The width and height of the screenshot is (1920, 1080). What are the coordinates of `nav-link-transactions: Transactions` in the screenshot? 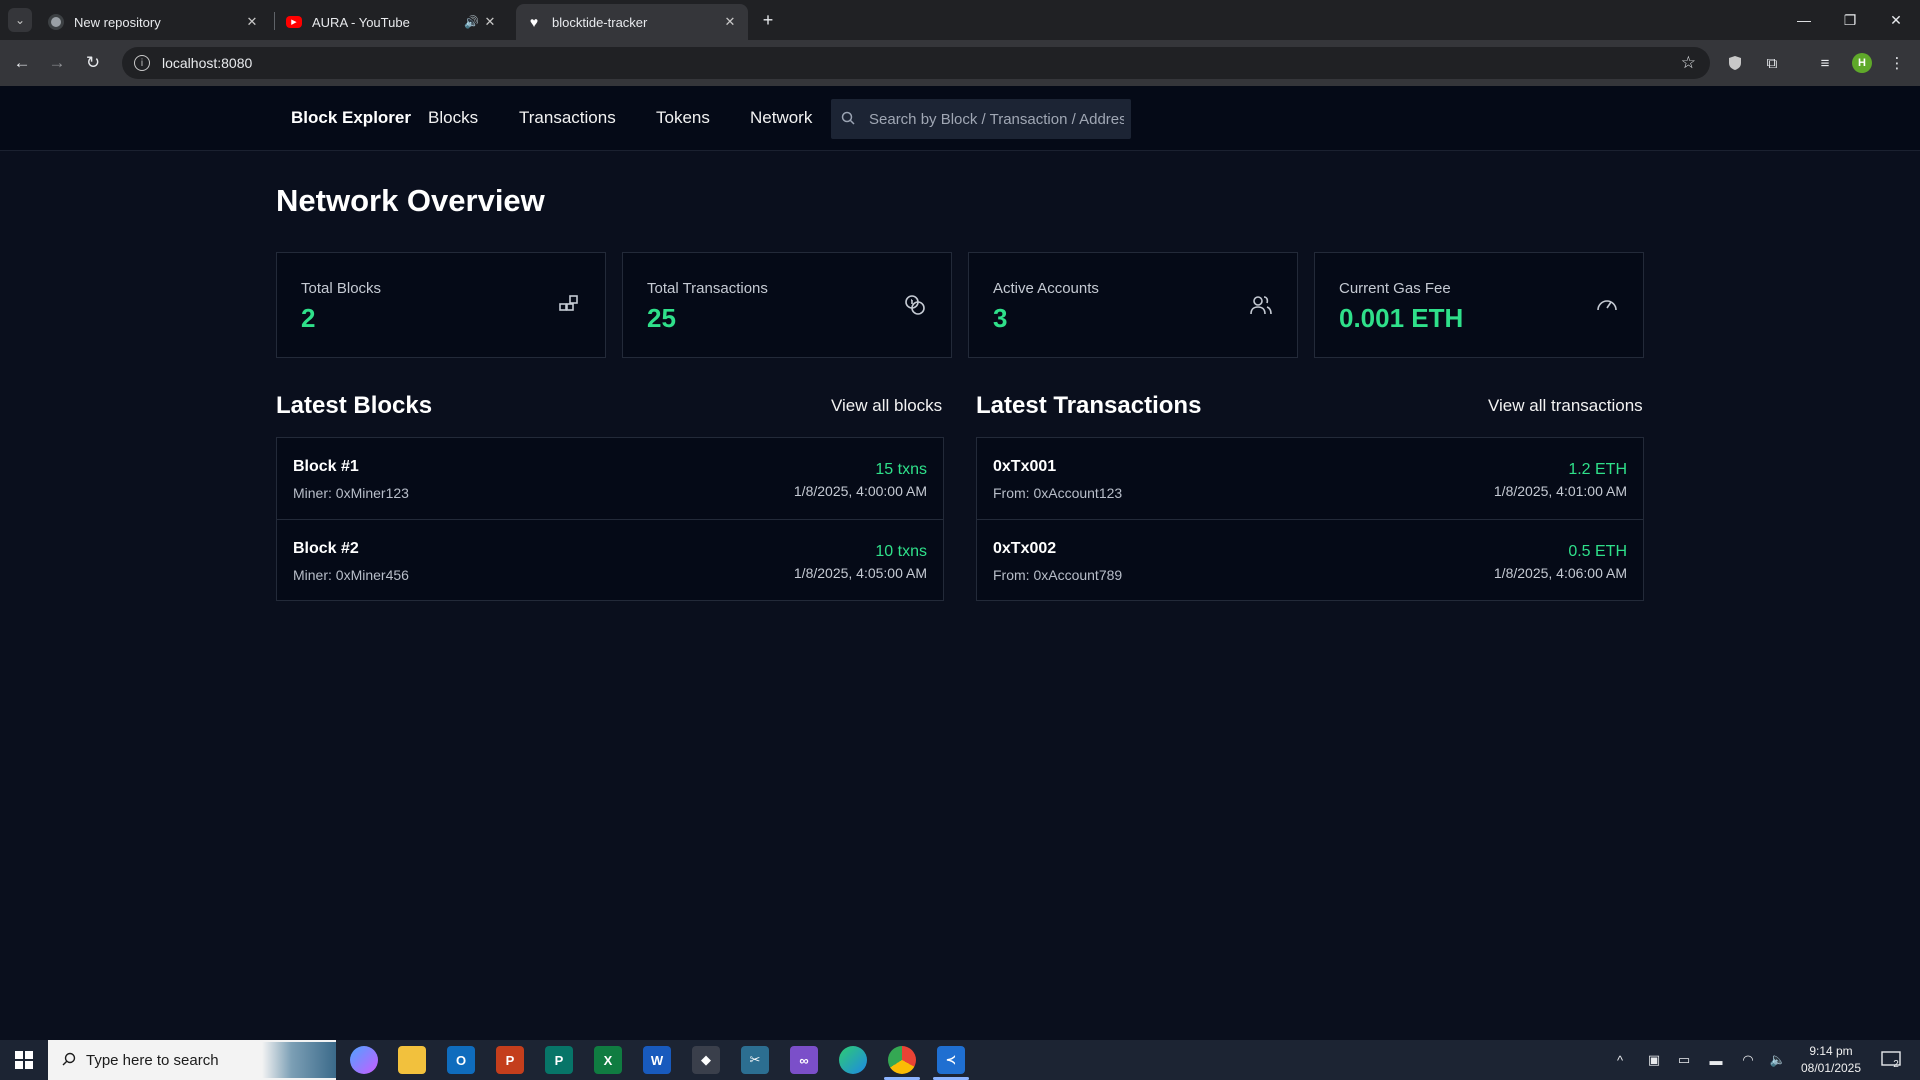 It's located at (567, 118).